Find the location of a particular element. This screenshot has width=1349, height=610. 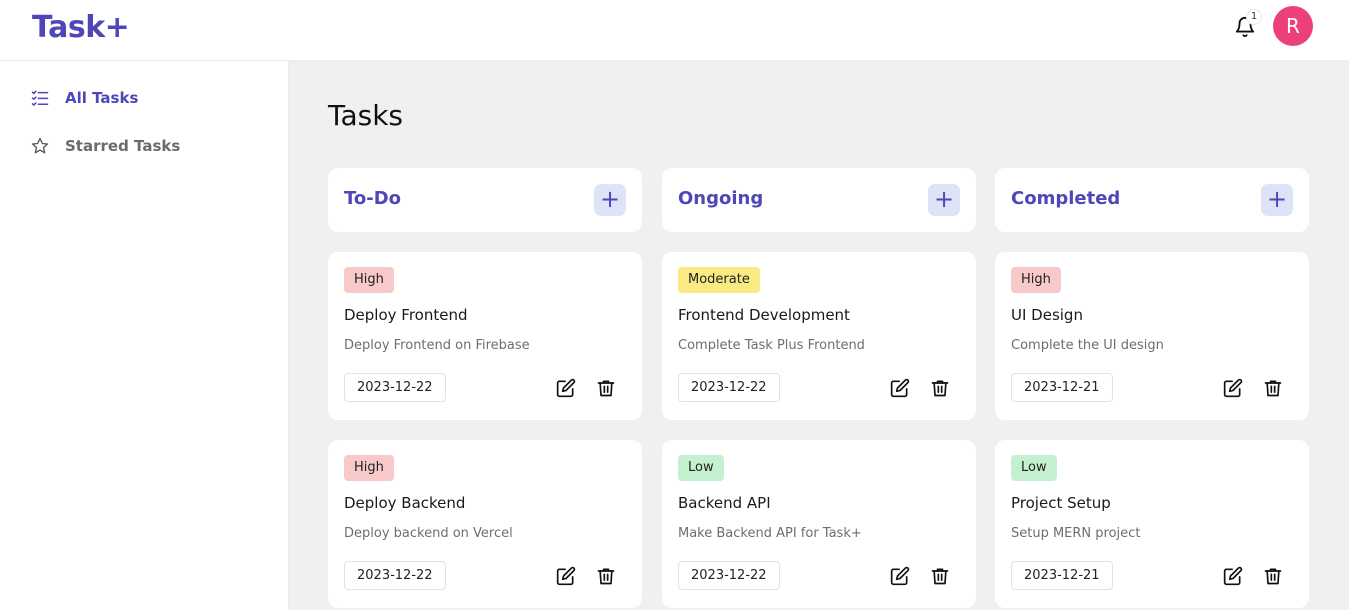

sidebar-item-all-tasks: All Tasks is located at coordinates (84, 98).